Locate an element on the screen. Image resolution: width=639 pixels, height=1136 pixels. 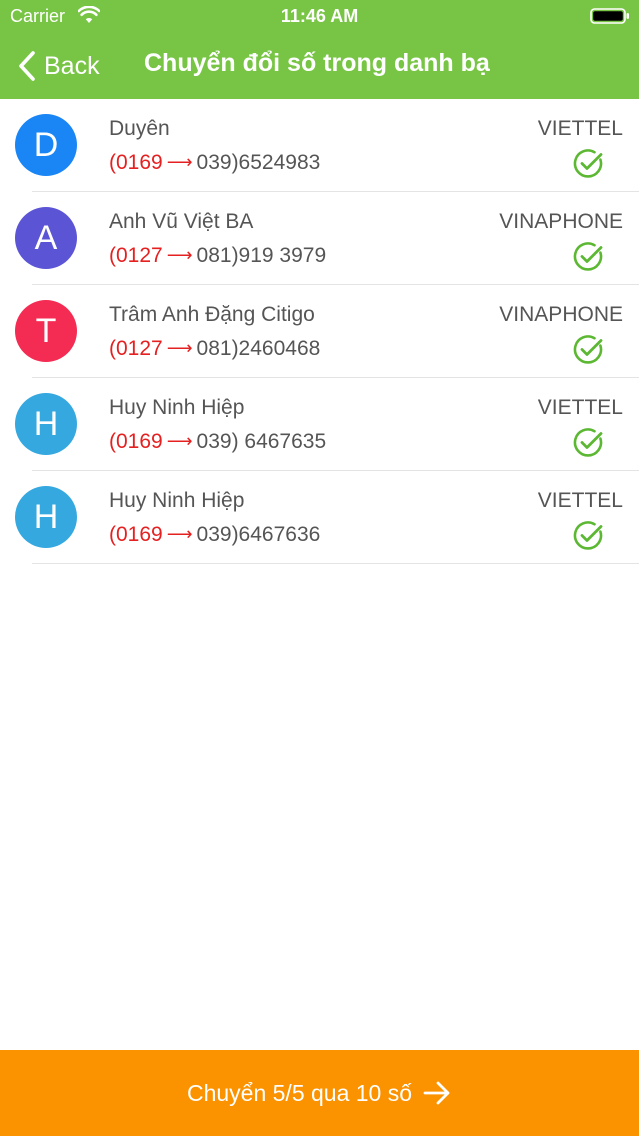
status-bar: Carrier 11:46 AM is located at coordinates (319, 16).